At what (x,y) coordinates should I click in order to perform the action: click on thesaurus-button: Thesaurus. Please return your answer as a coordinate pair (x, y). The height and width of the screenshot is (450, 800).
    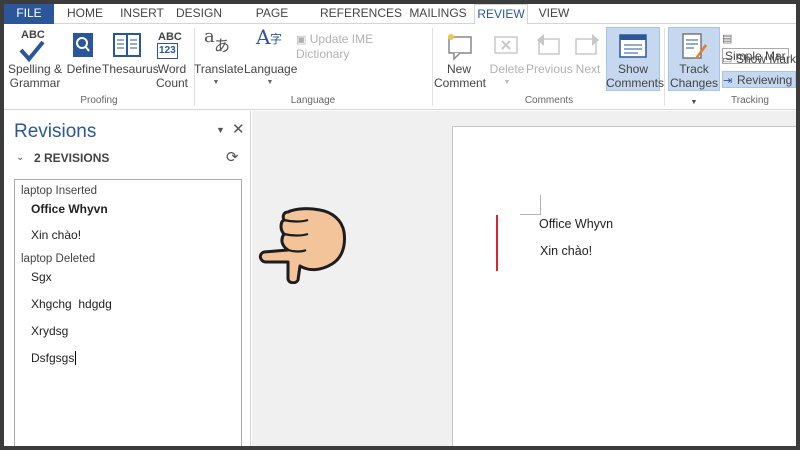
    Looking at the image, I should click on (130, 52).